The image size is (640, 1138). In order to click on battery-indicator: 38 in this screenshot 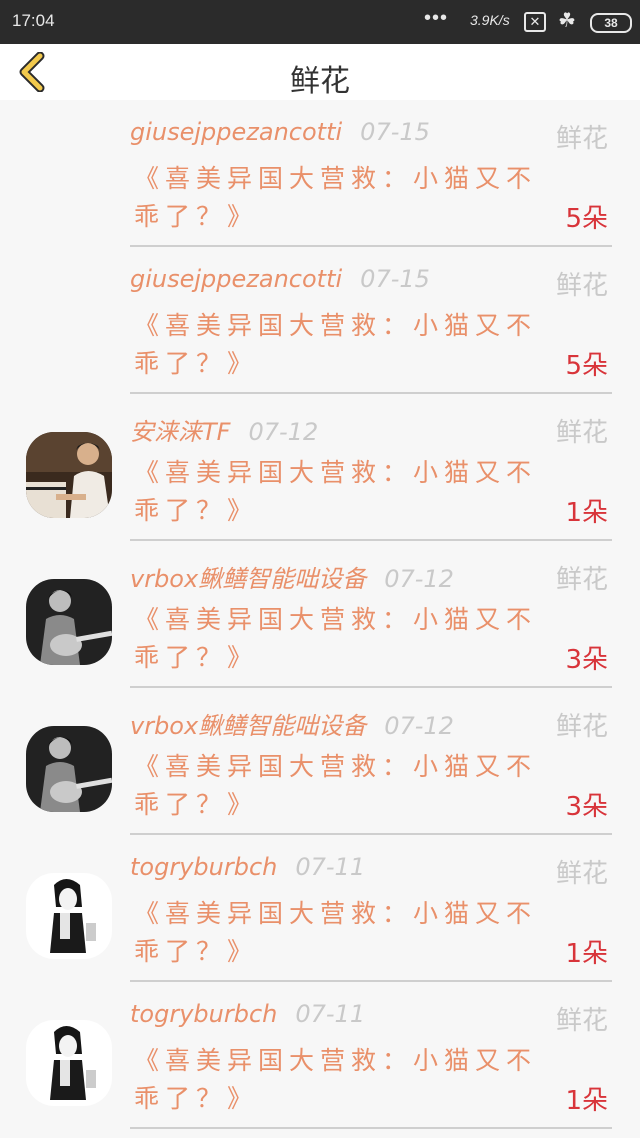, I will do `click(611, 23)`.